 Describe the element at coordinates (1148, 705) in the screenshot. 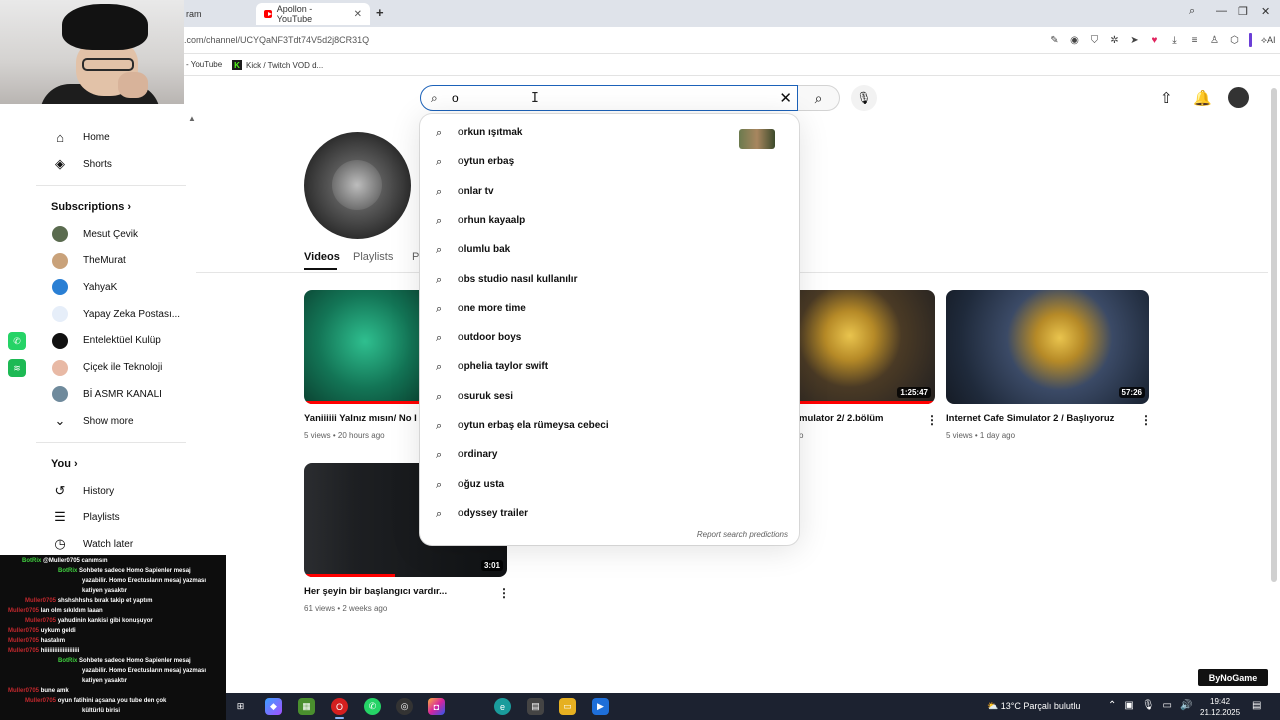

I see `microphone-tray-icon: 🎙` at that location.